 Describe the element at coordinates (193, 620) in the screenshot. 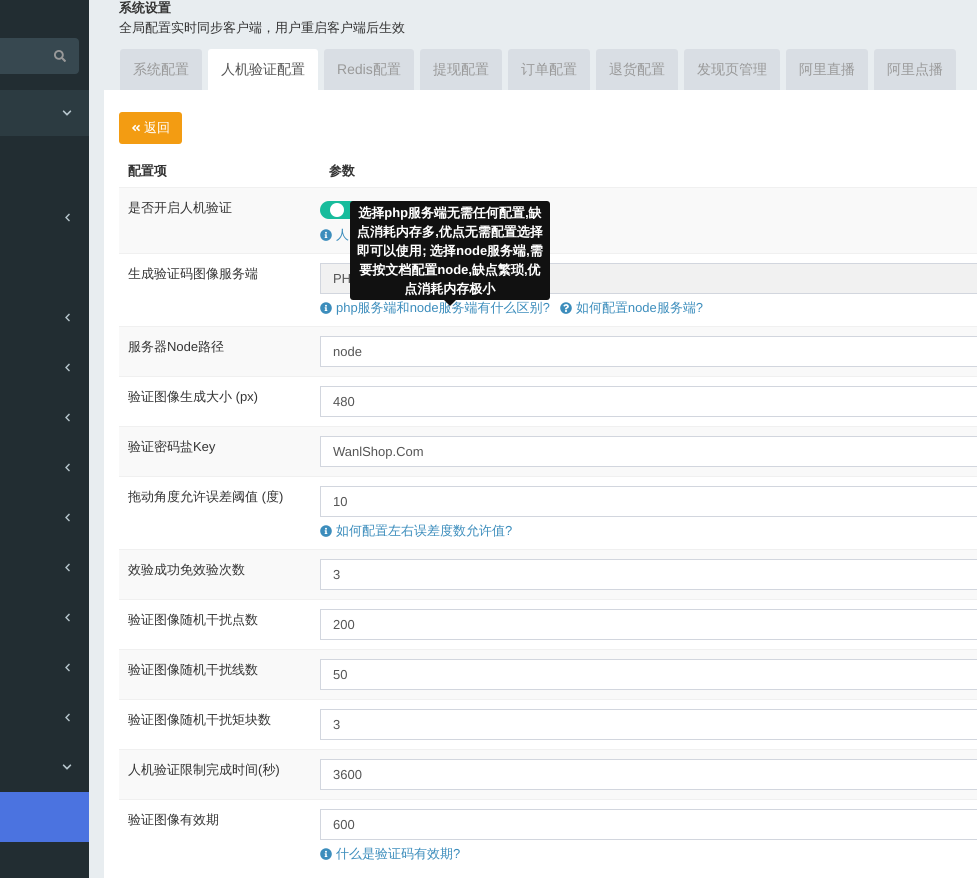

I see `setting-label: 验证图像随机干扰点数` at that location.